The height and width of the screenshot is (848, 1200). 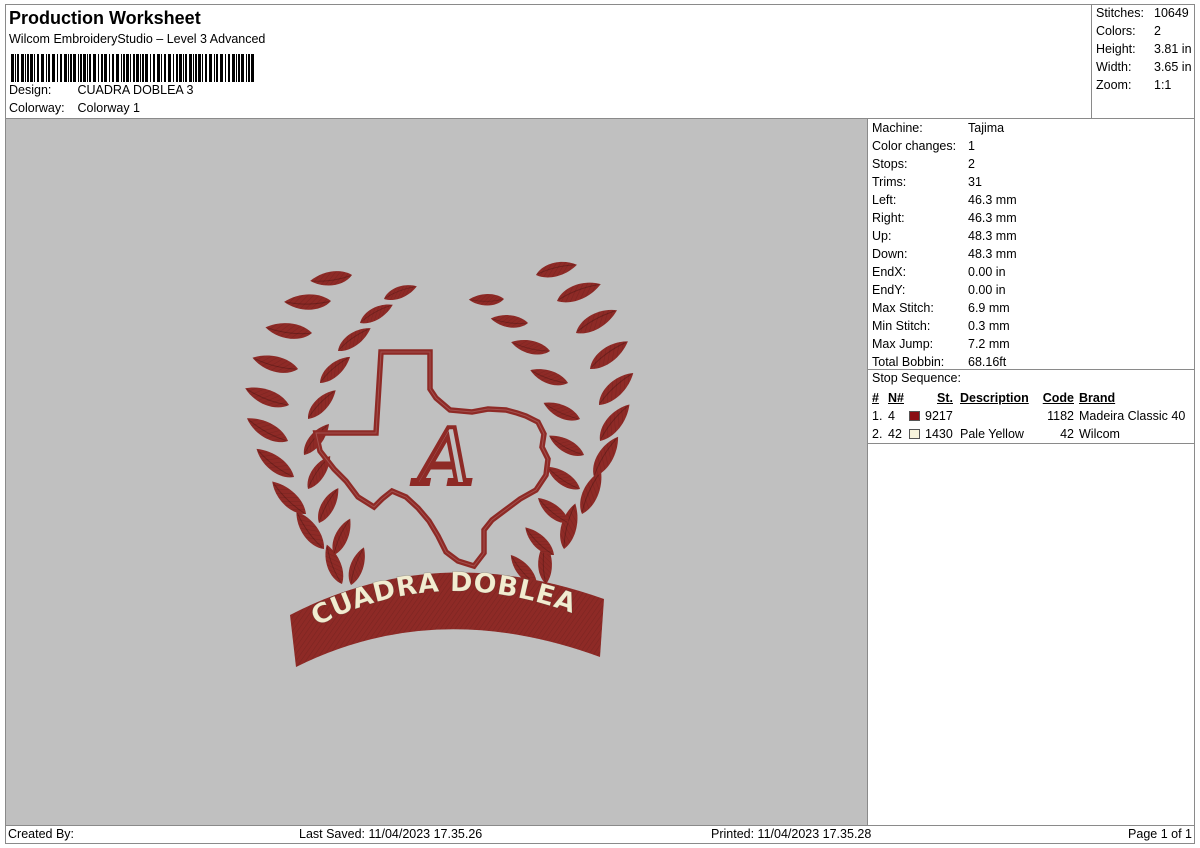 I want to click on stat-zoom: Zoom: 1:1, so click(x=1133, y=85).